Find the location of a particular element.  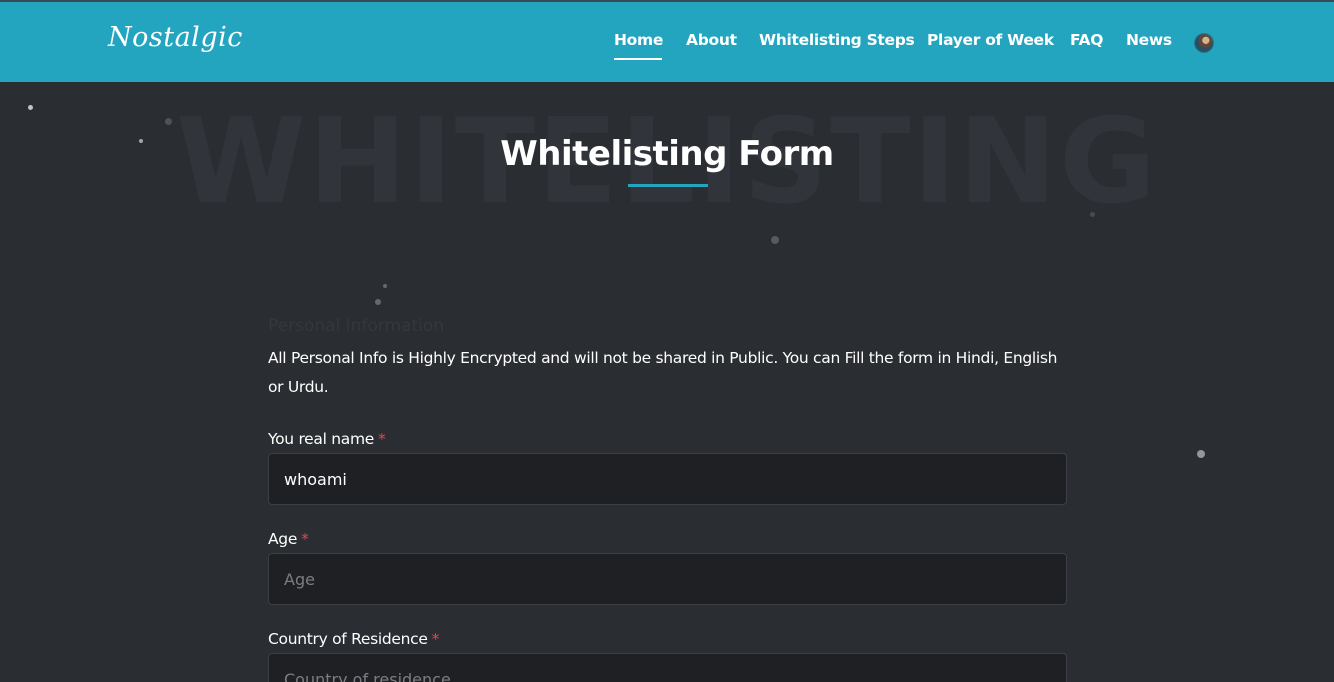

form-group-real-name: You real name * is located at coordinates (667, 466).